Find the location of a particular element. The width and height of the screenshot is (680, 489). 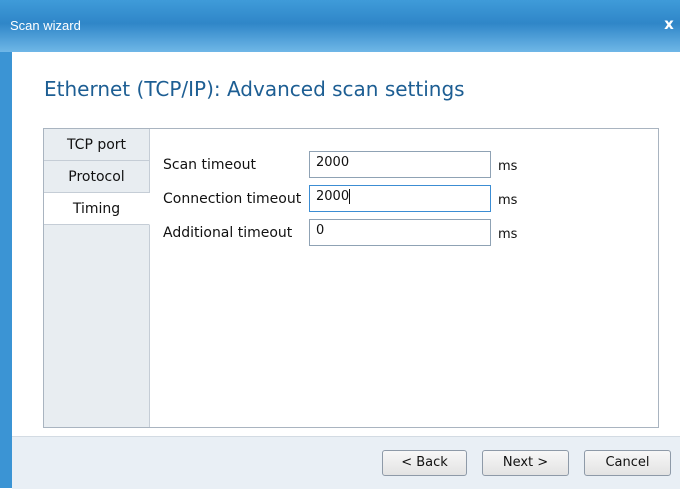

tab-protocol: Protocol is located at coordinates (97, 177).